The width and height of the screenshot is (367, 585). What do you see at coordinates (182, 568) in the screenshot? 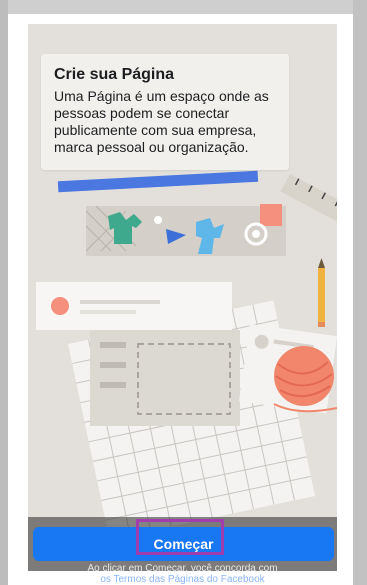
I see `terms-prefix: Ao clicar em Começar, você concorda com` at bounding box center [182, 568].